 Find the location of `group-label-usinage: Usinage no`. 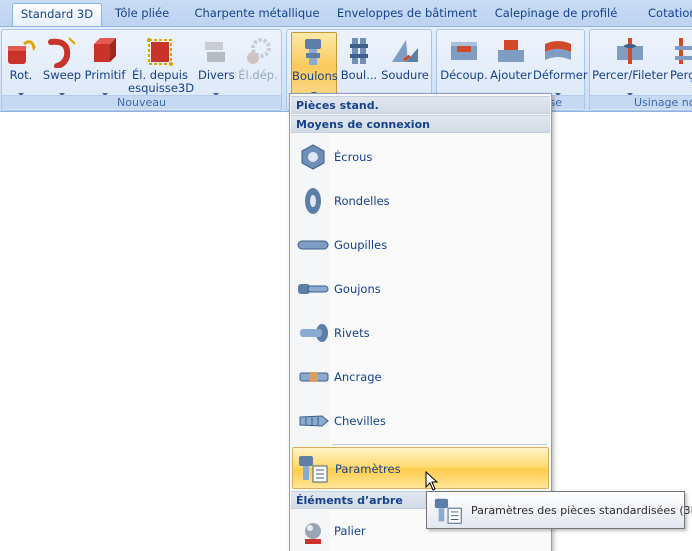

group-label-usinage: Usinage no is located at coordinates (641, 102).